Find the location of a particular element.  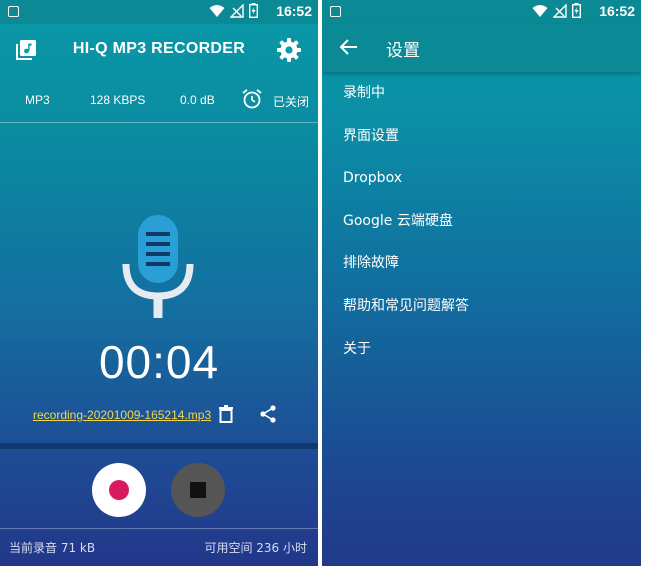

stop-button is located at coordinates (198, 490).